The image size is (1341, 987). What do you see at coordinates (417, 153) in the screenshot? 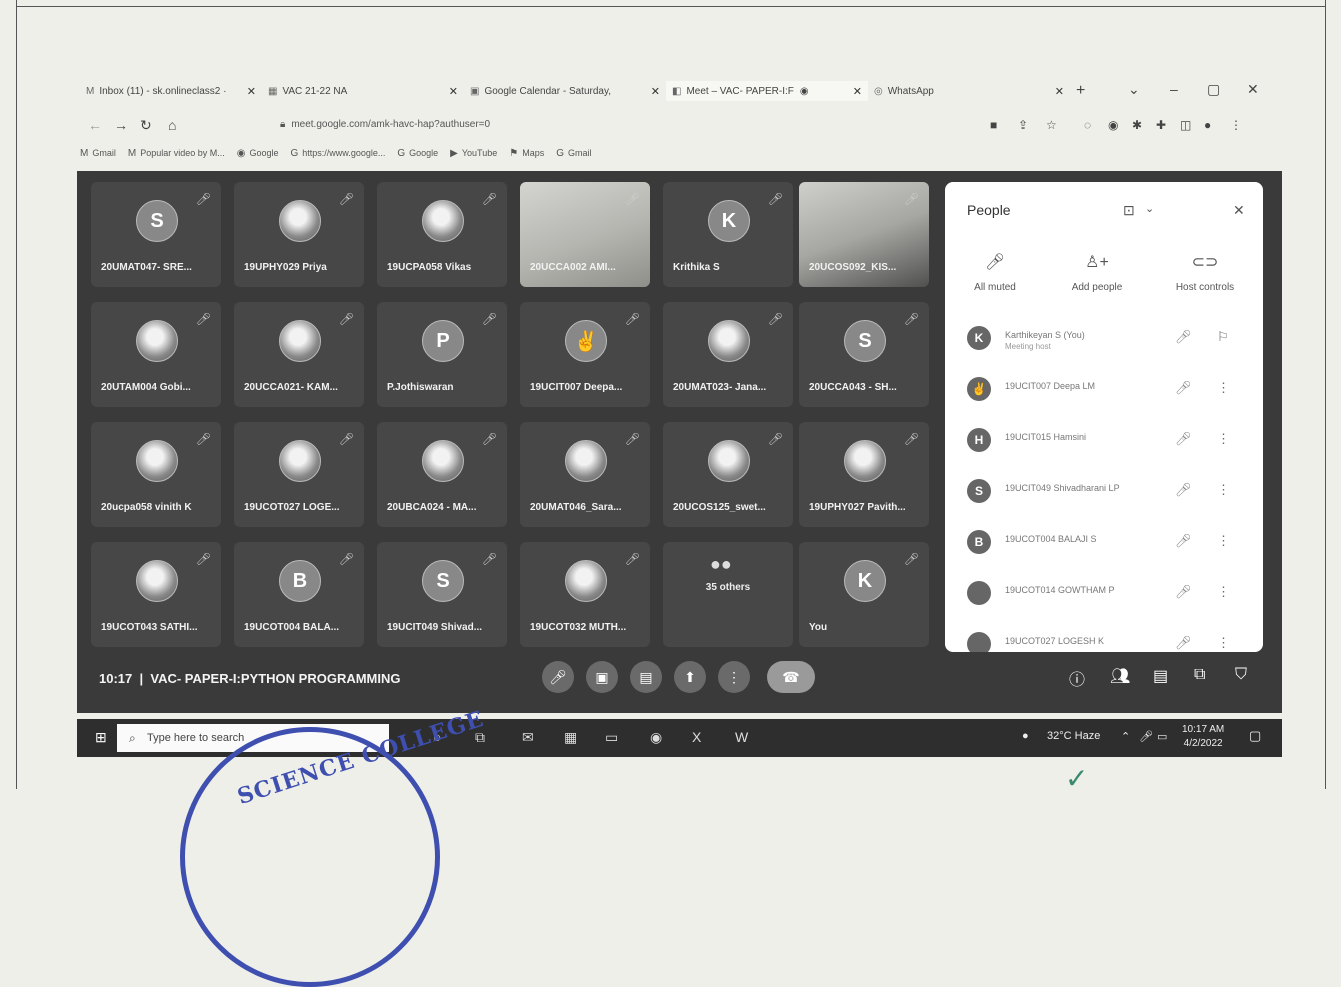
I see `bookmark-item: G Google` at bounding box center [417, 153].